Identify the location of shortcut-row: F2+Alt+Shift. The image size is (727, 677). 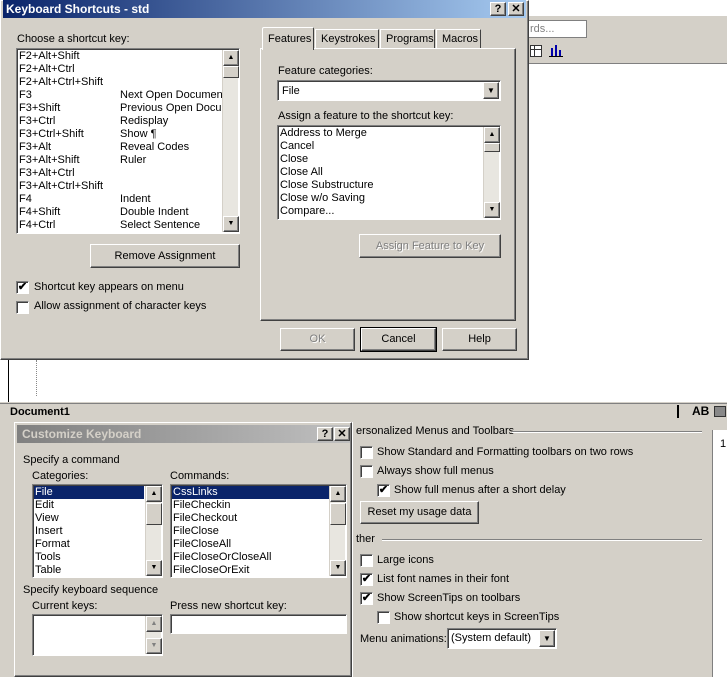
(119, 56).